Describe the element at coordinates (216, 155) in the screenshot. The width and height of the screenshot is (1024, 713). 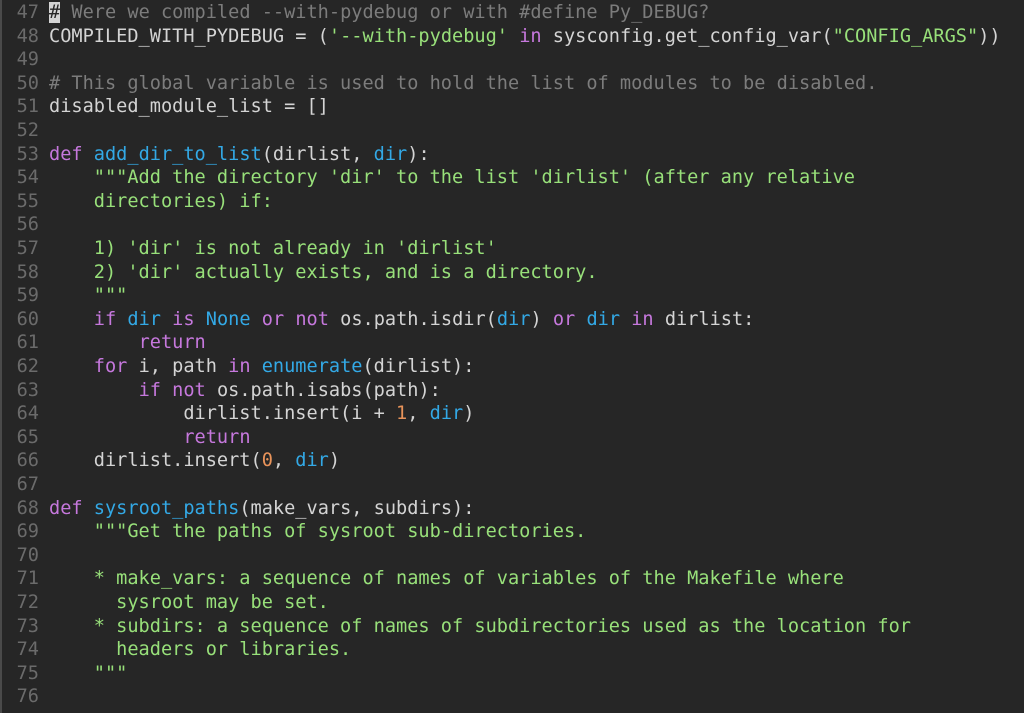
I see `code-line: 53 def add_dir_to_list(dirlist, dir):` at that location.